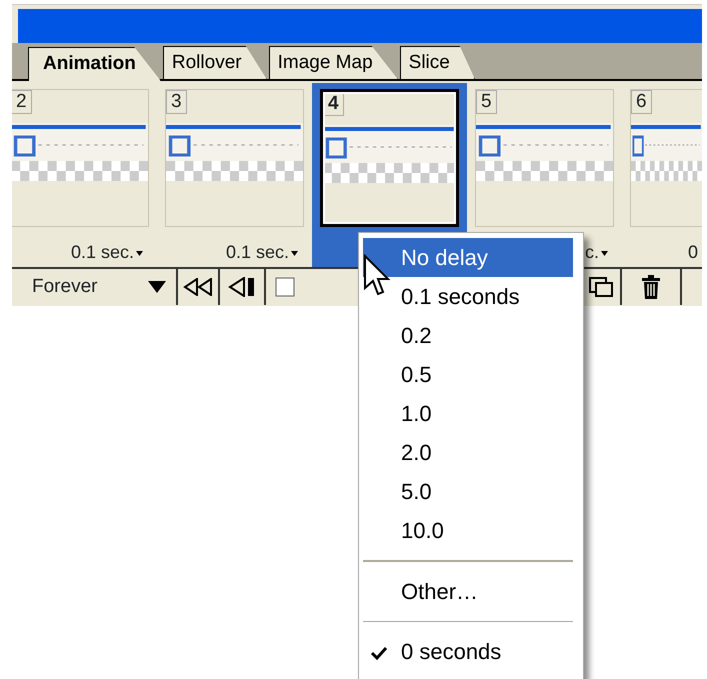 The image size is (707, 679). Describe the element at coordinates (468, 530) in the screenshot. I see `menu-item: 10.0` at that location.